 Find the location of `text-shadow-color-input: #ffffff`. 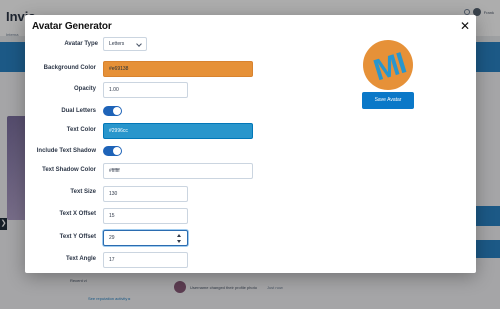

text-shadow-color-input: #ffffff is located at coordinates (178, 171).